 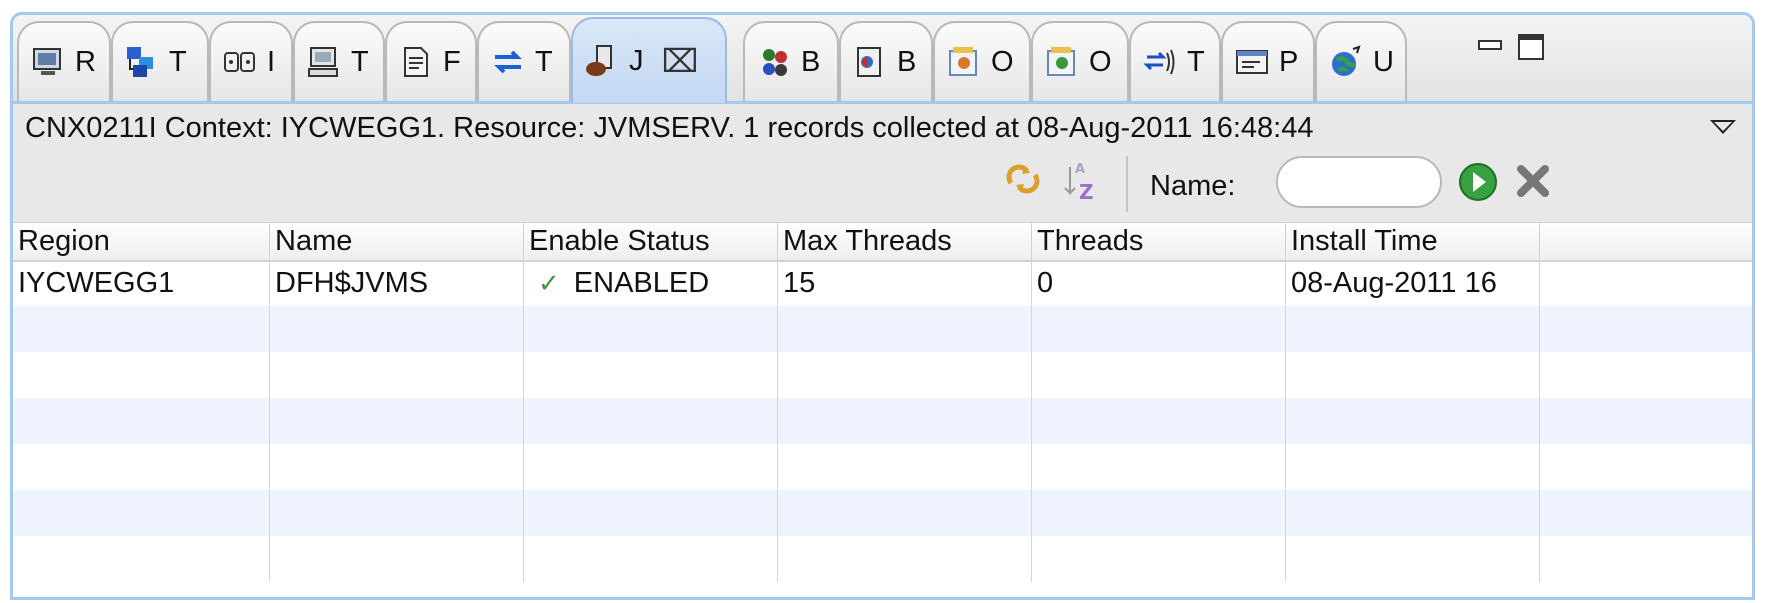 I want to click on ipconn-icon, so click(x=240, y=62).